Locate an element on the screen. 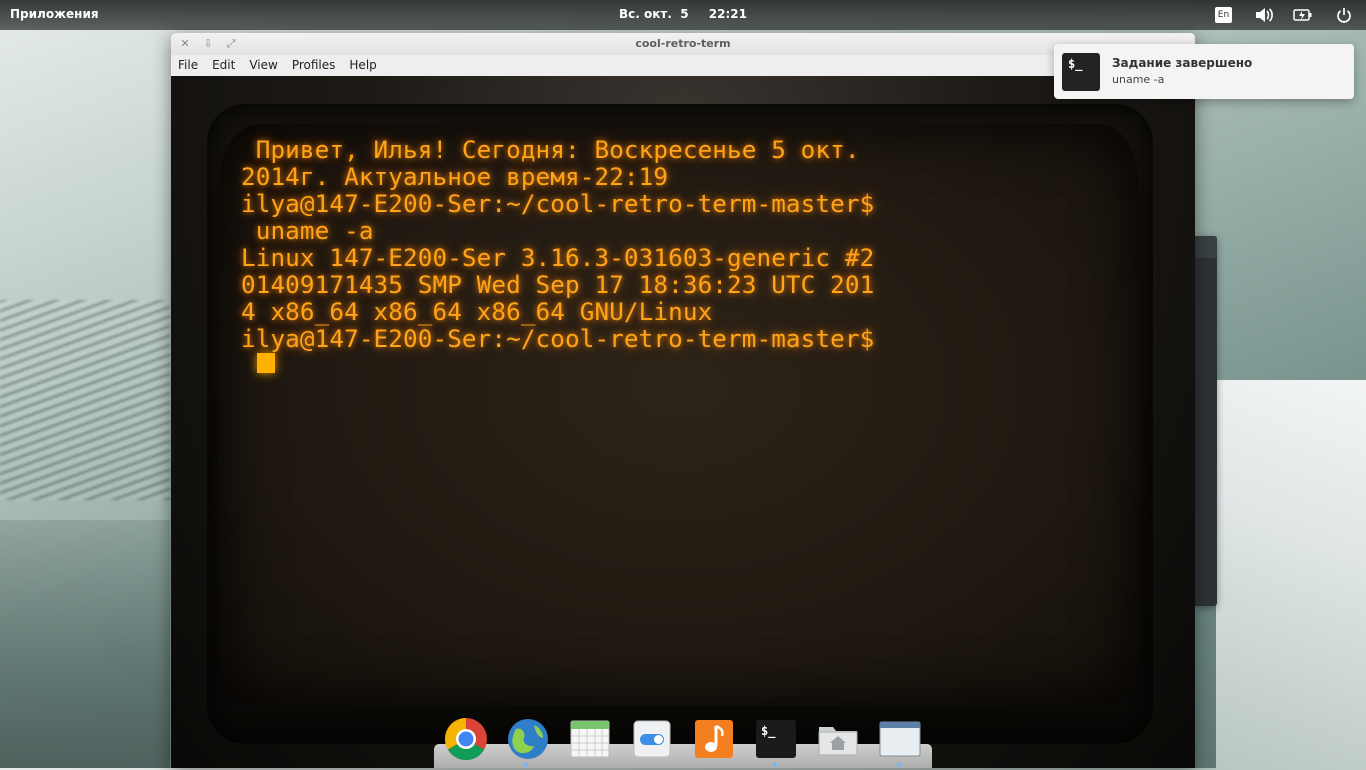  notification-body: uname -a is located at coordinates (1138, 79).